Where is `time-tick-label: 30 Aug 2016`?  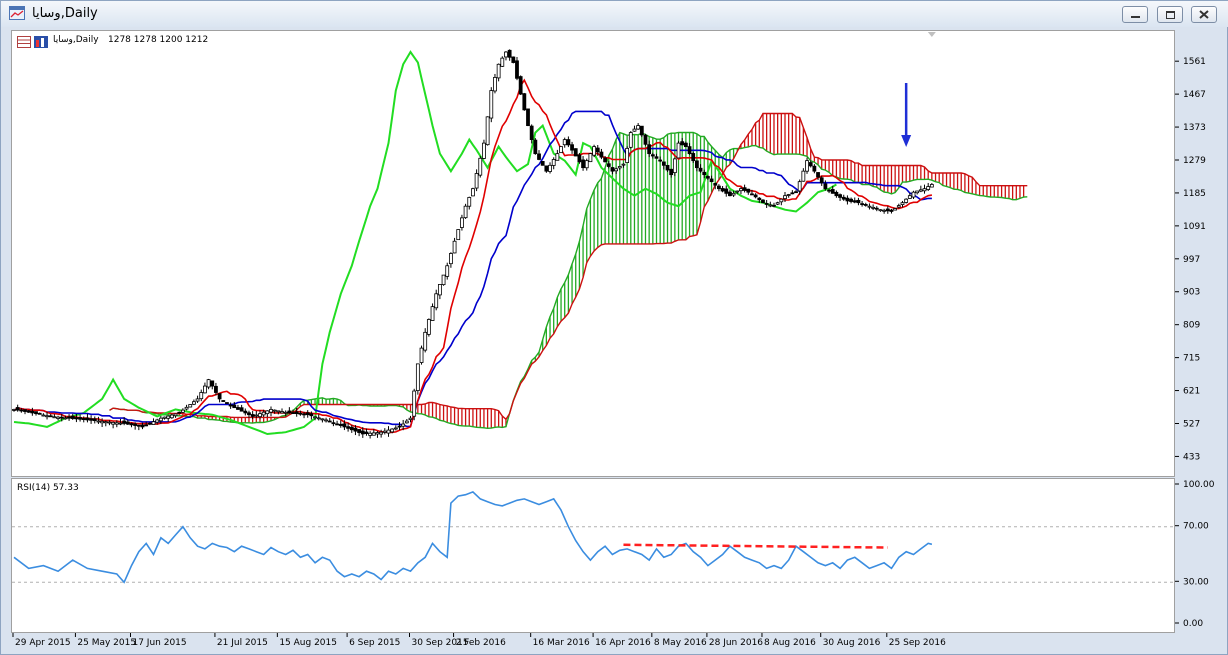
time-tick-label: 30 Aug 2016 is located at coordinates (852, 643).